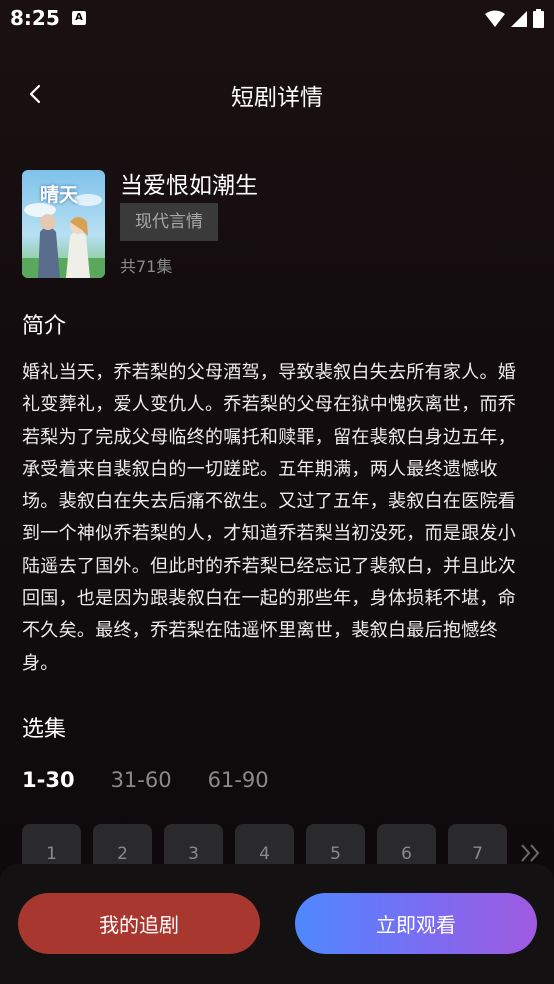 This screenshot has width=554, height=984. Describe the element at coordinates (139, 923) in the screenshot. I see `my-follow-button: 我的追剧` at that location.